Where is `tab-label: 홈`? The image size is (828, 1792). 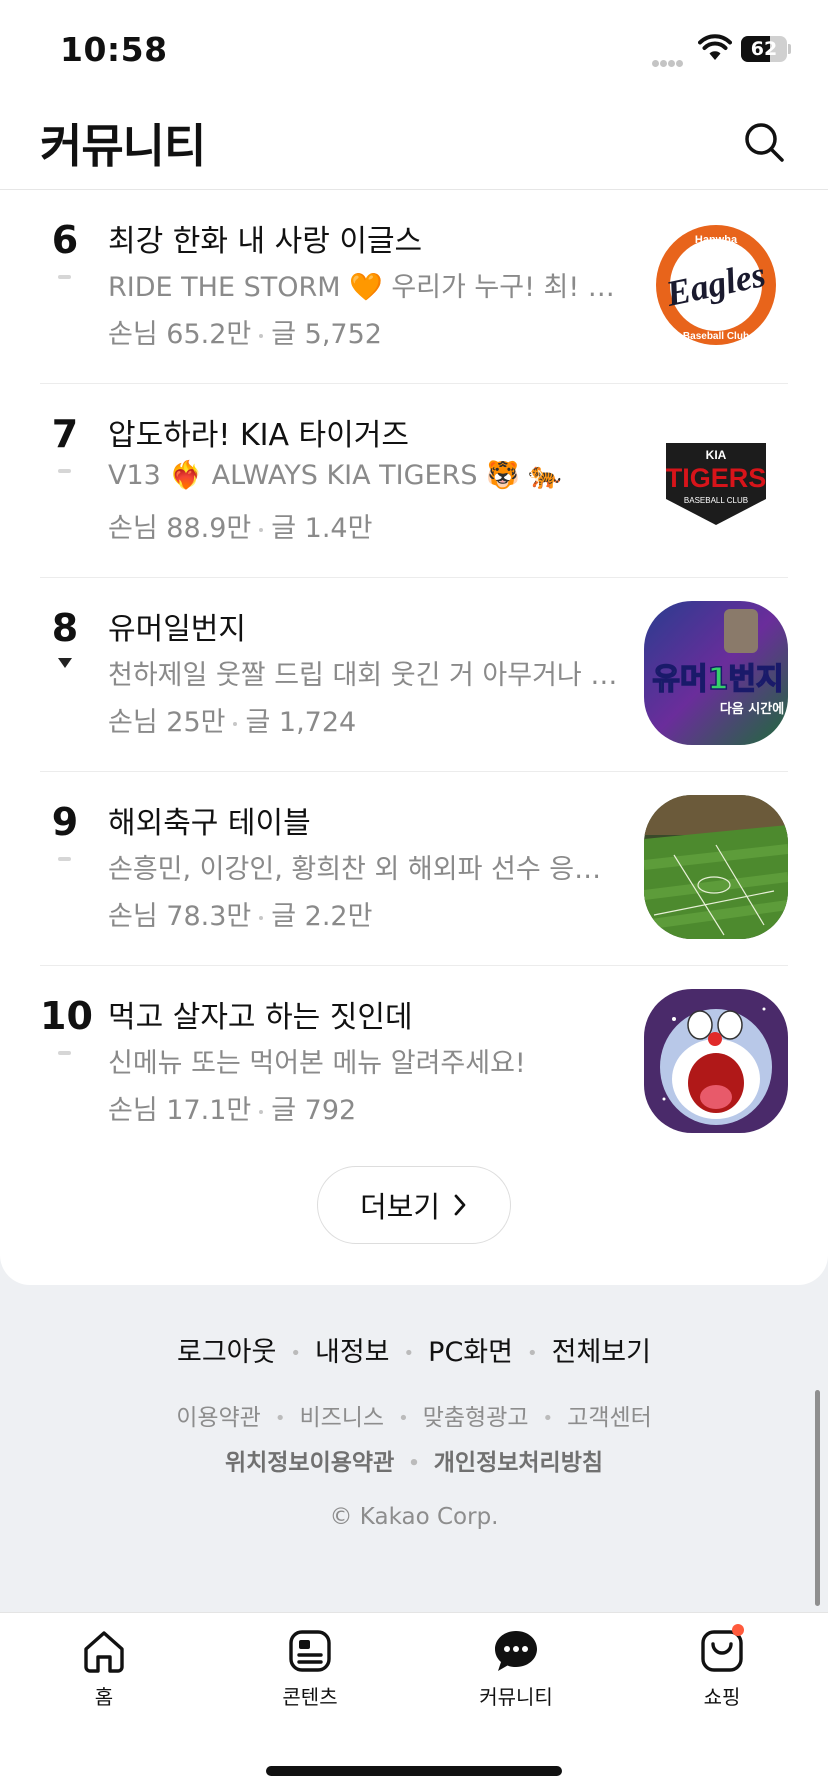
tab-label: 홈 is located at coordinates (104, 1697).